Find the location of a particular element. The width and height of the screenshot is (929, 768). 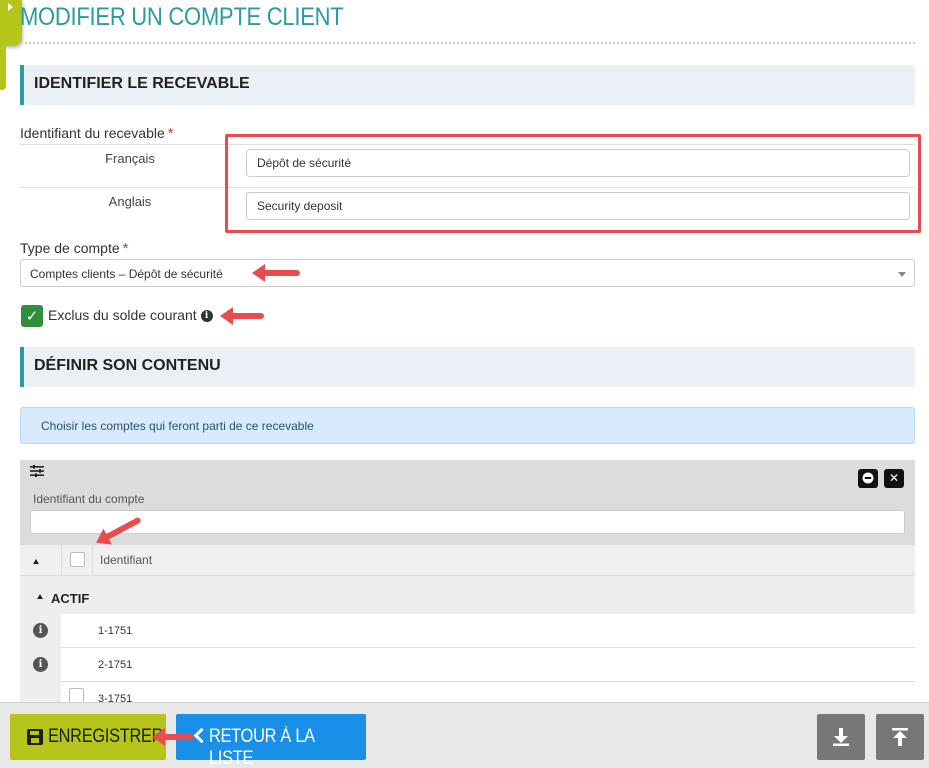

group-label: ACTIF is located at coordinates (70, 598).